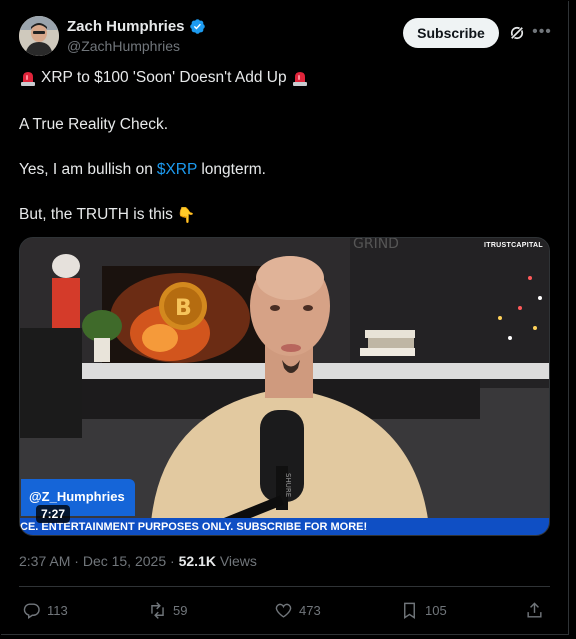 Image resolution: width=576 pixels, height=639 pixels. I want to click on bookmark-icon, so click(409, 610).